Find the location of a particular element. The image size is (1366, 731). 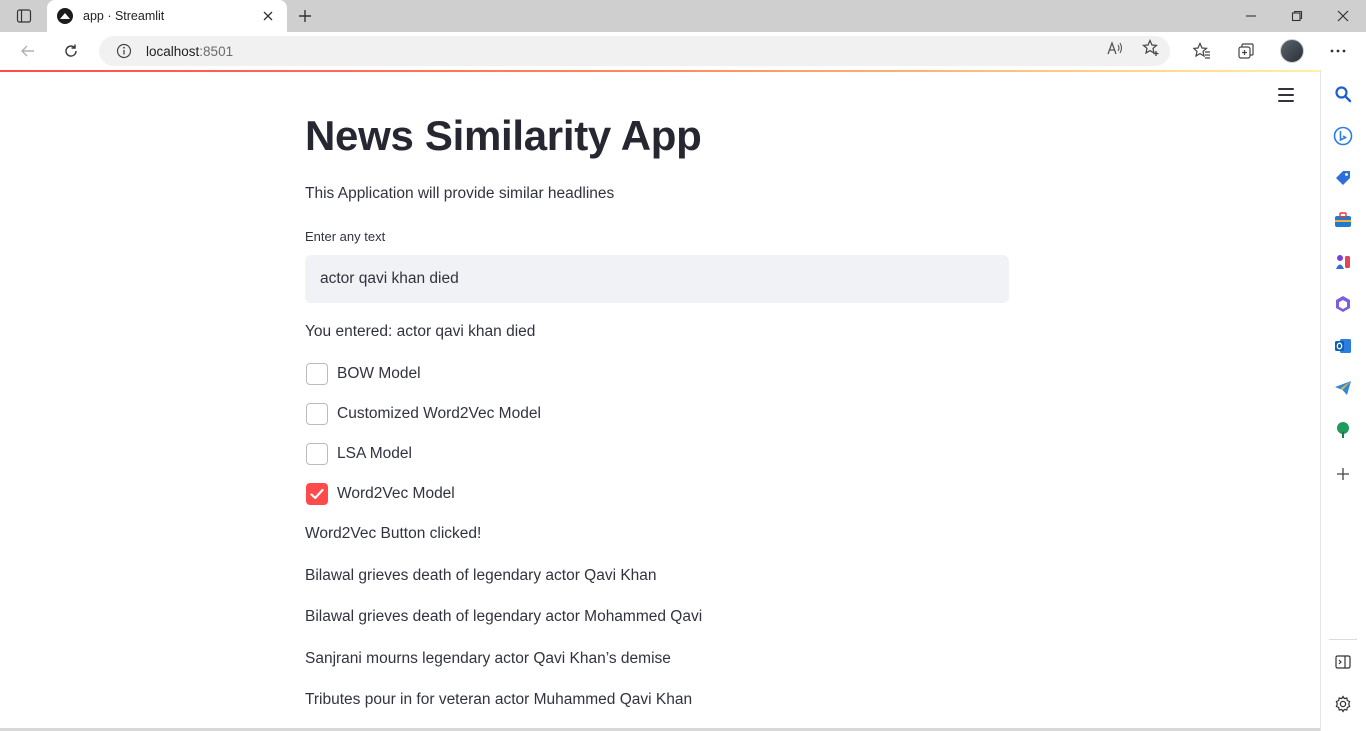

checkbox-lsa-model: LSA Model is located at coordinates (358, 454).